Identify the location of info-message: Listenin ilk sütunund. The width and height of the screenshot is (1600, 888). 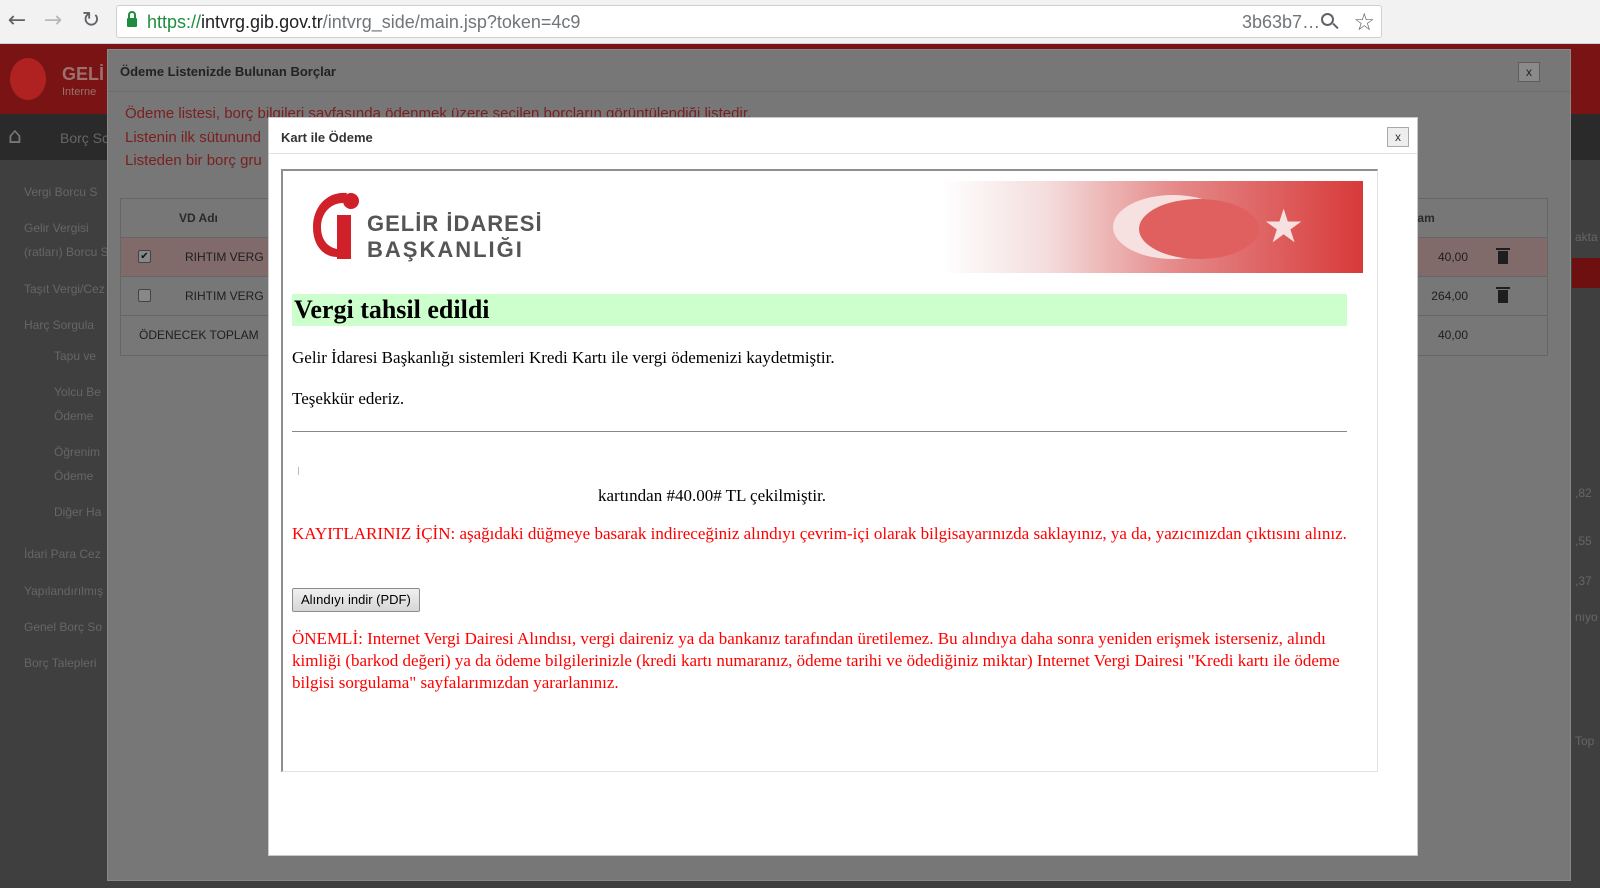
(193, 137).